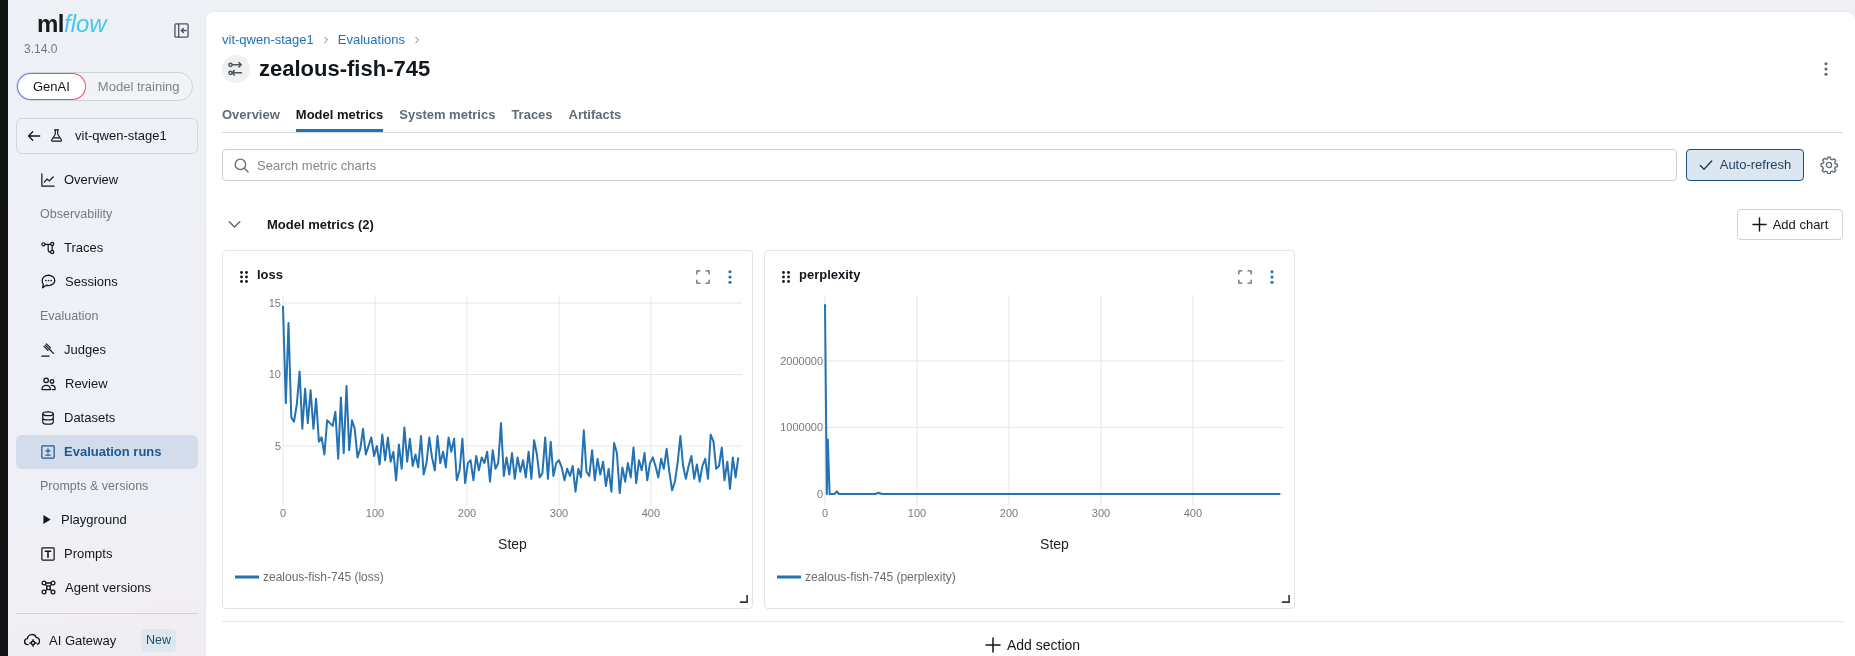  I want to click on line-chart-icon, so click(48, 179).